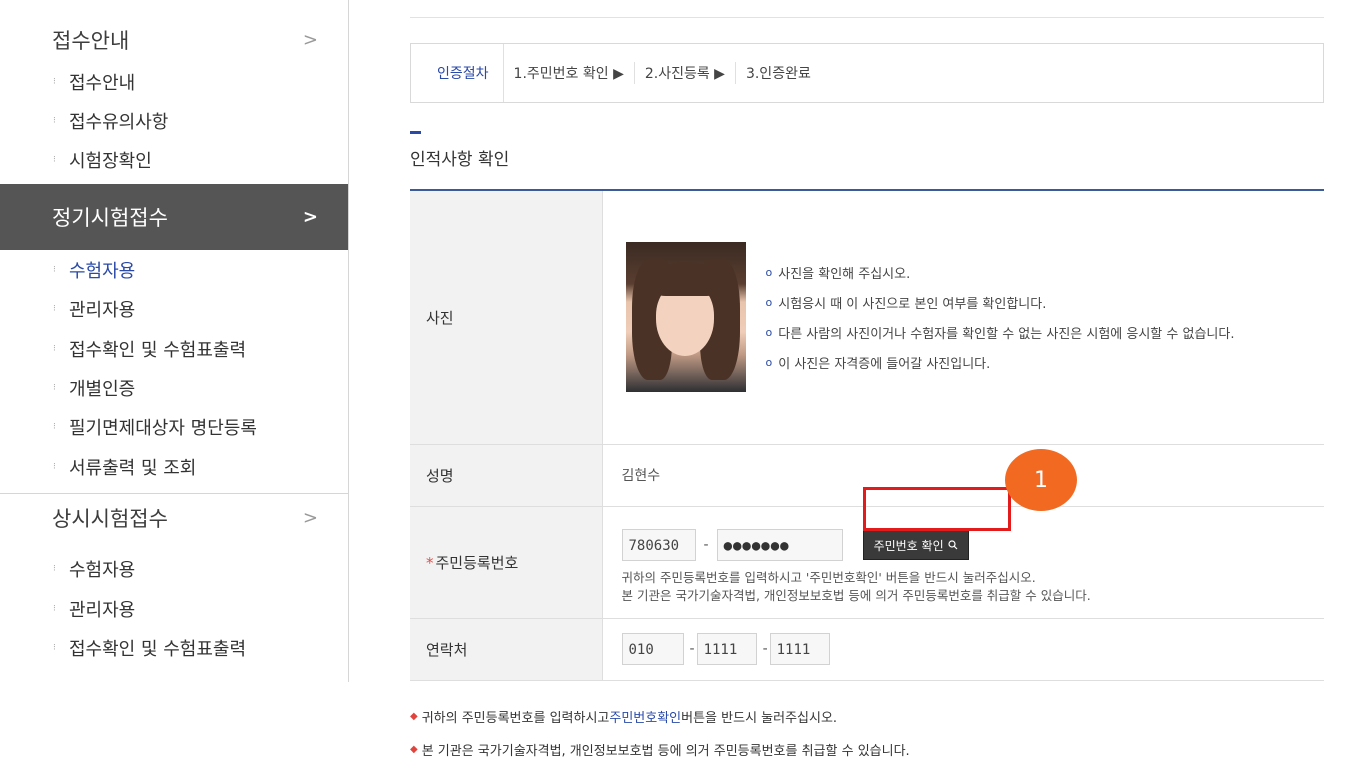  Describe the element at coordinates (110, 162) in the screenshot. I see `sidebar-item-label: 시험장확인` at that location.